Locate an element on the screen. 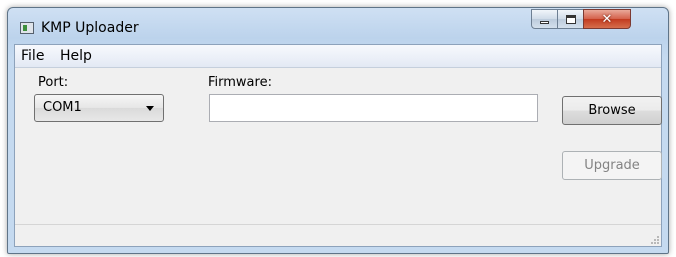 The width and height of the screenshot is (676, 257). status-bar is located at coordinates (338, 235).